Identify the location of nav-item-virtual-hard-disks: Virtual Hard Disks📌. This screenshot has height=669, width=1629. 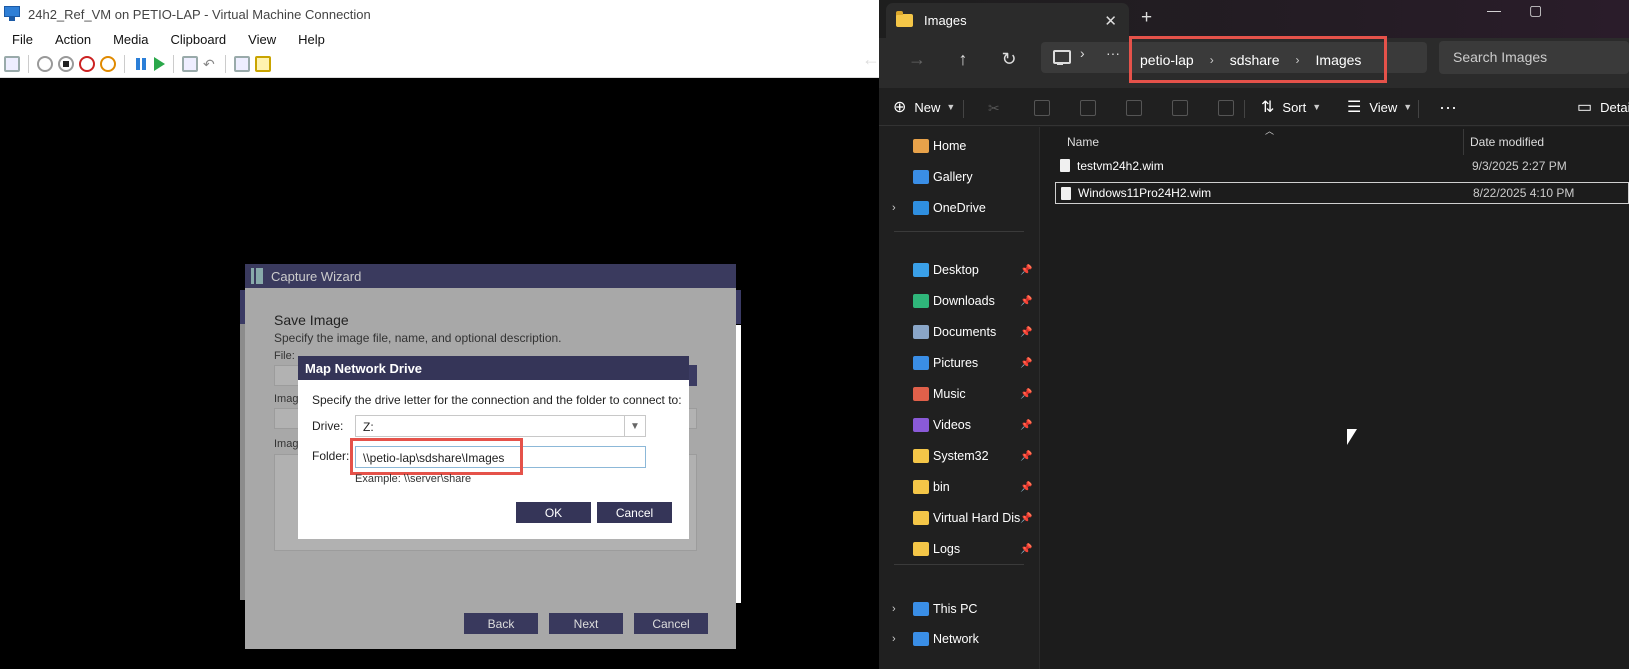
(955, 518).